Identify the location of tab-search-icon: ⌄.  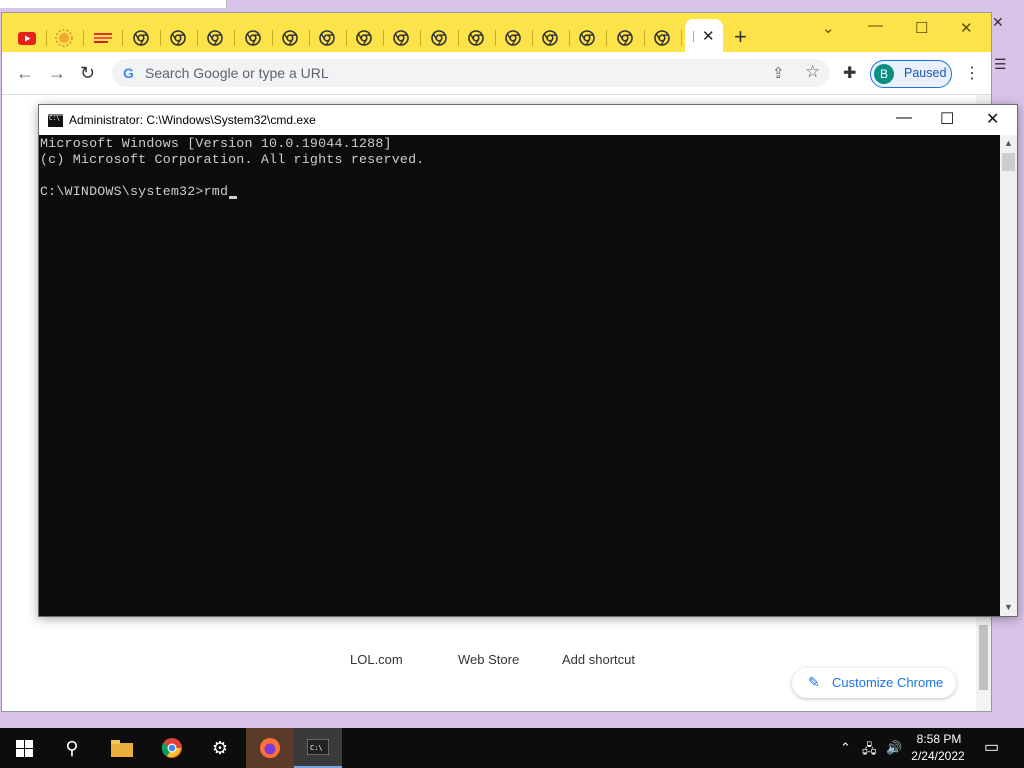
(828, 28).